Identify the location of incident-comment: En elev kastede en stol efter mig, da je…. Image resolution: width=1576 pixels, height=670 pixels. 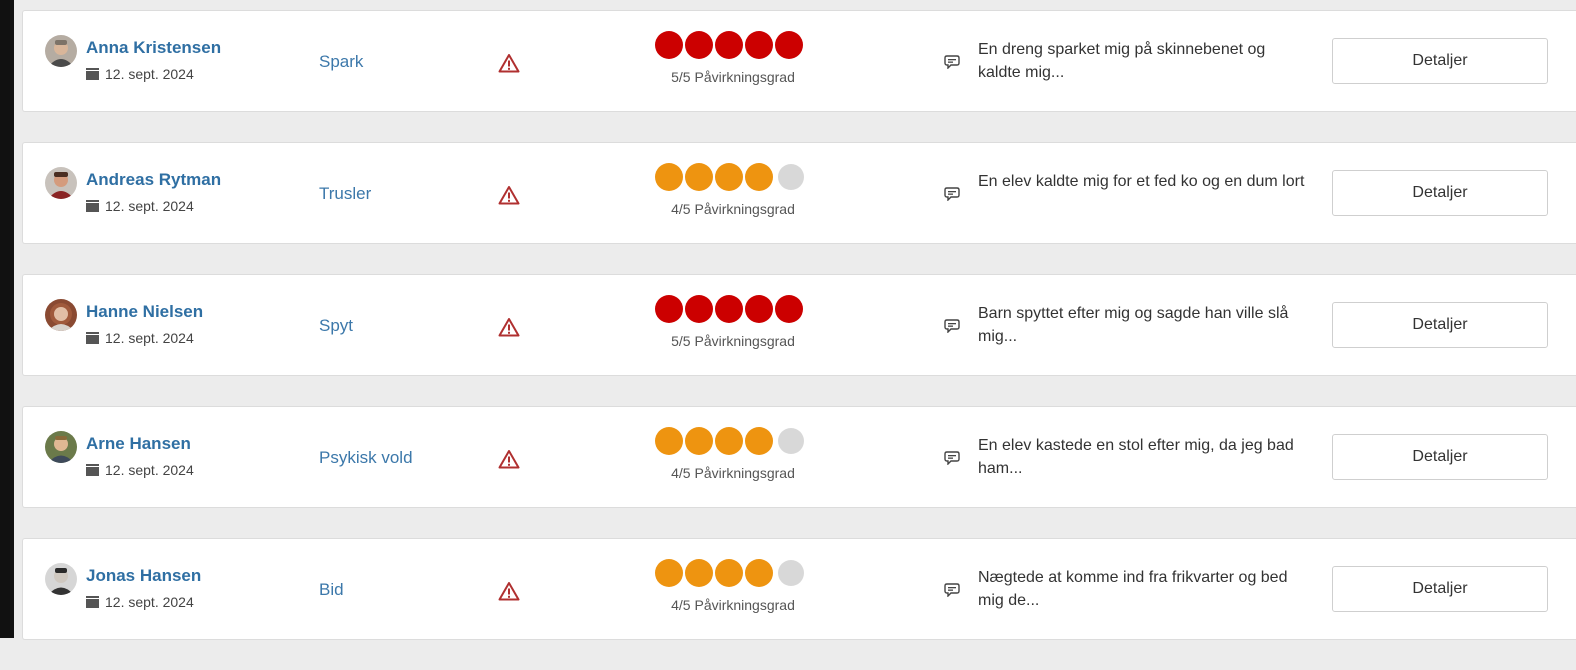
(1136, 457).